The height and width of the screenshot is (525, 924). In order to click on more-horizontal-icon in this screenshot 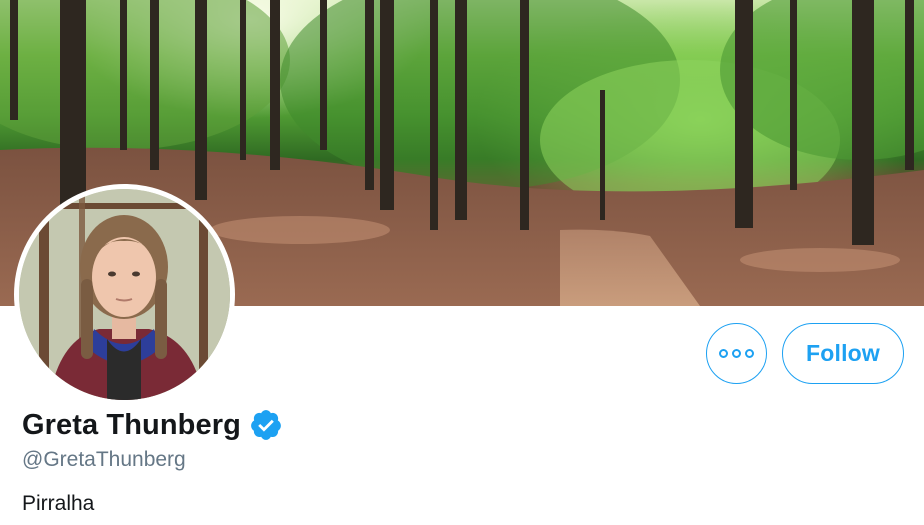, I will do `click(736, 353)`.